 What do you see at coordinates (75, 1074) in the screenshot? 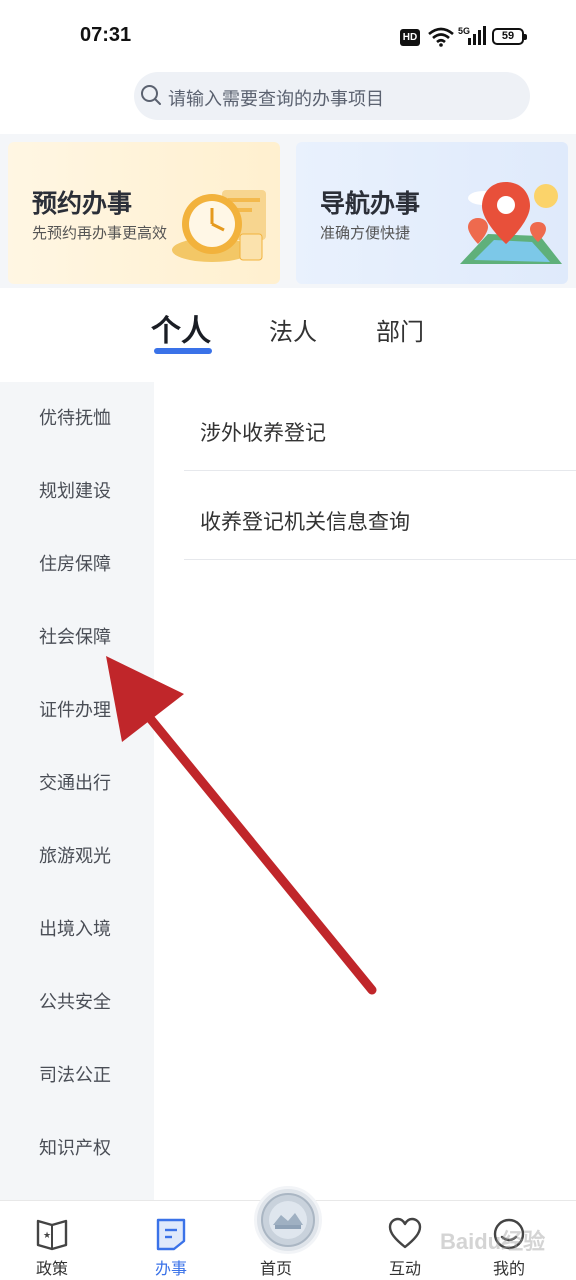
I see `sidebar-item-justice: 司法公正` at bounding box center [75, 1074].